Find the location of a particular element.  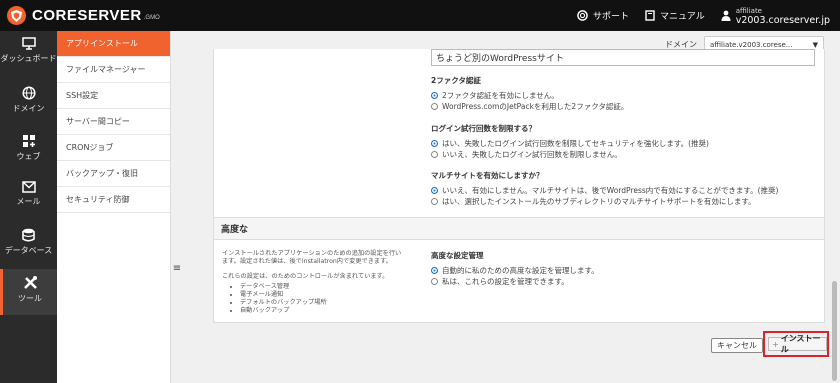

list-item: 電子メール通知 is located at coordinates (323, 295).